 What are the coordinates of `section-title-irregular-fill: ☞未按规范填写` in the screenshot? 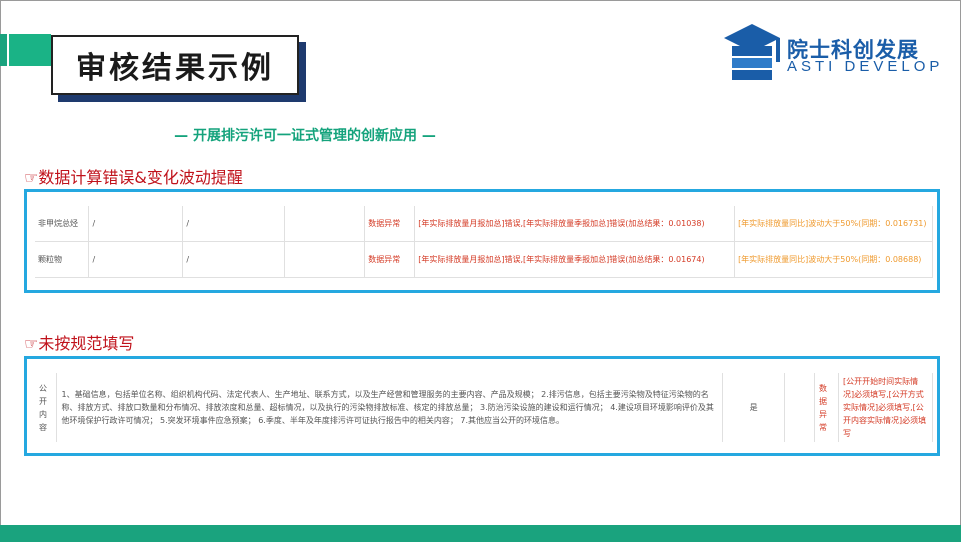 It's located at (79, 343).